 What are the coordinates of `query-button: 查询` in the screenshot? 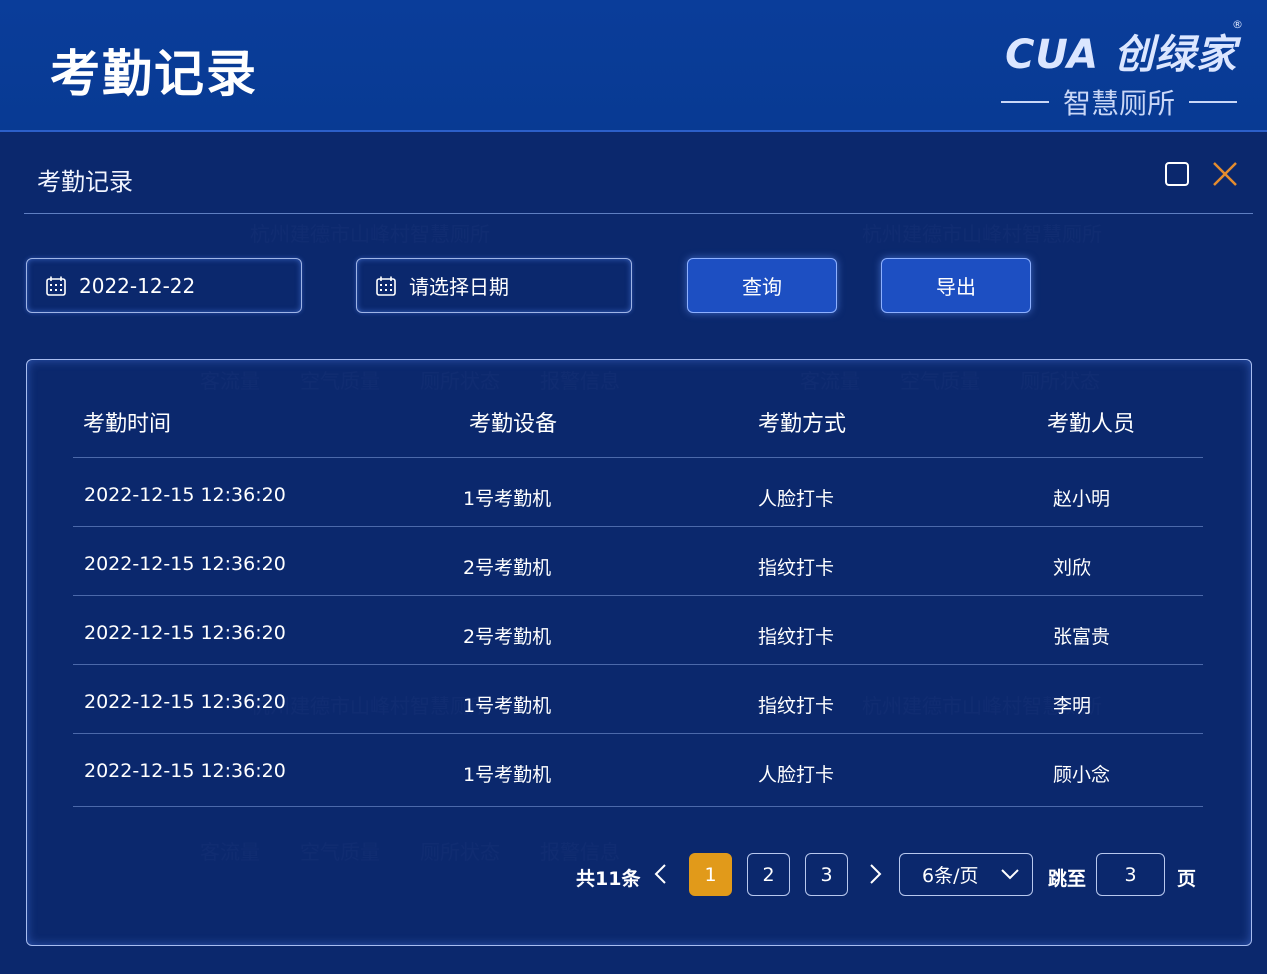 It's located at (762, 285).